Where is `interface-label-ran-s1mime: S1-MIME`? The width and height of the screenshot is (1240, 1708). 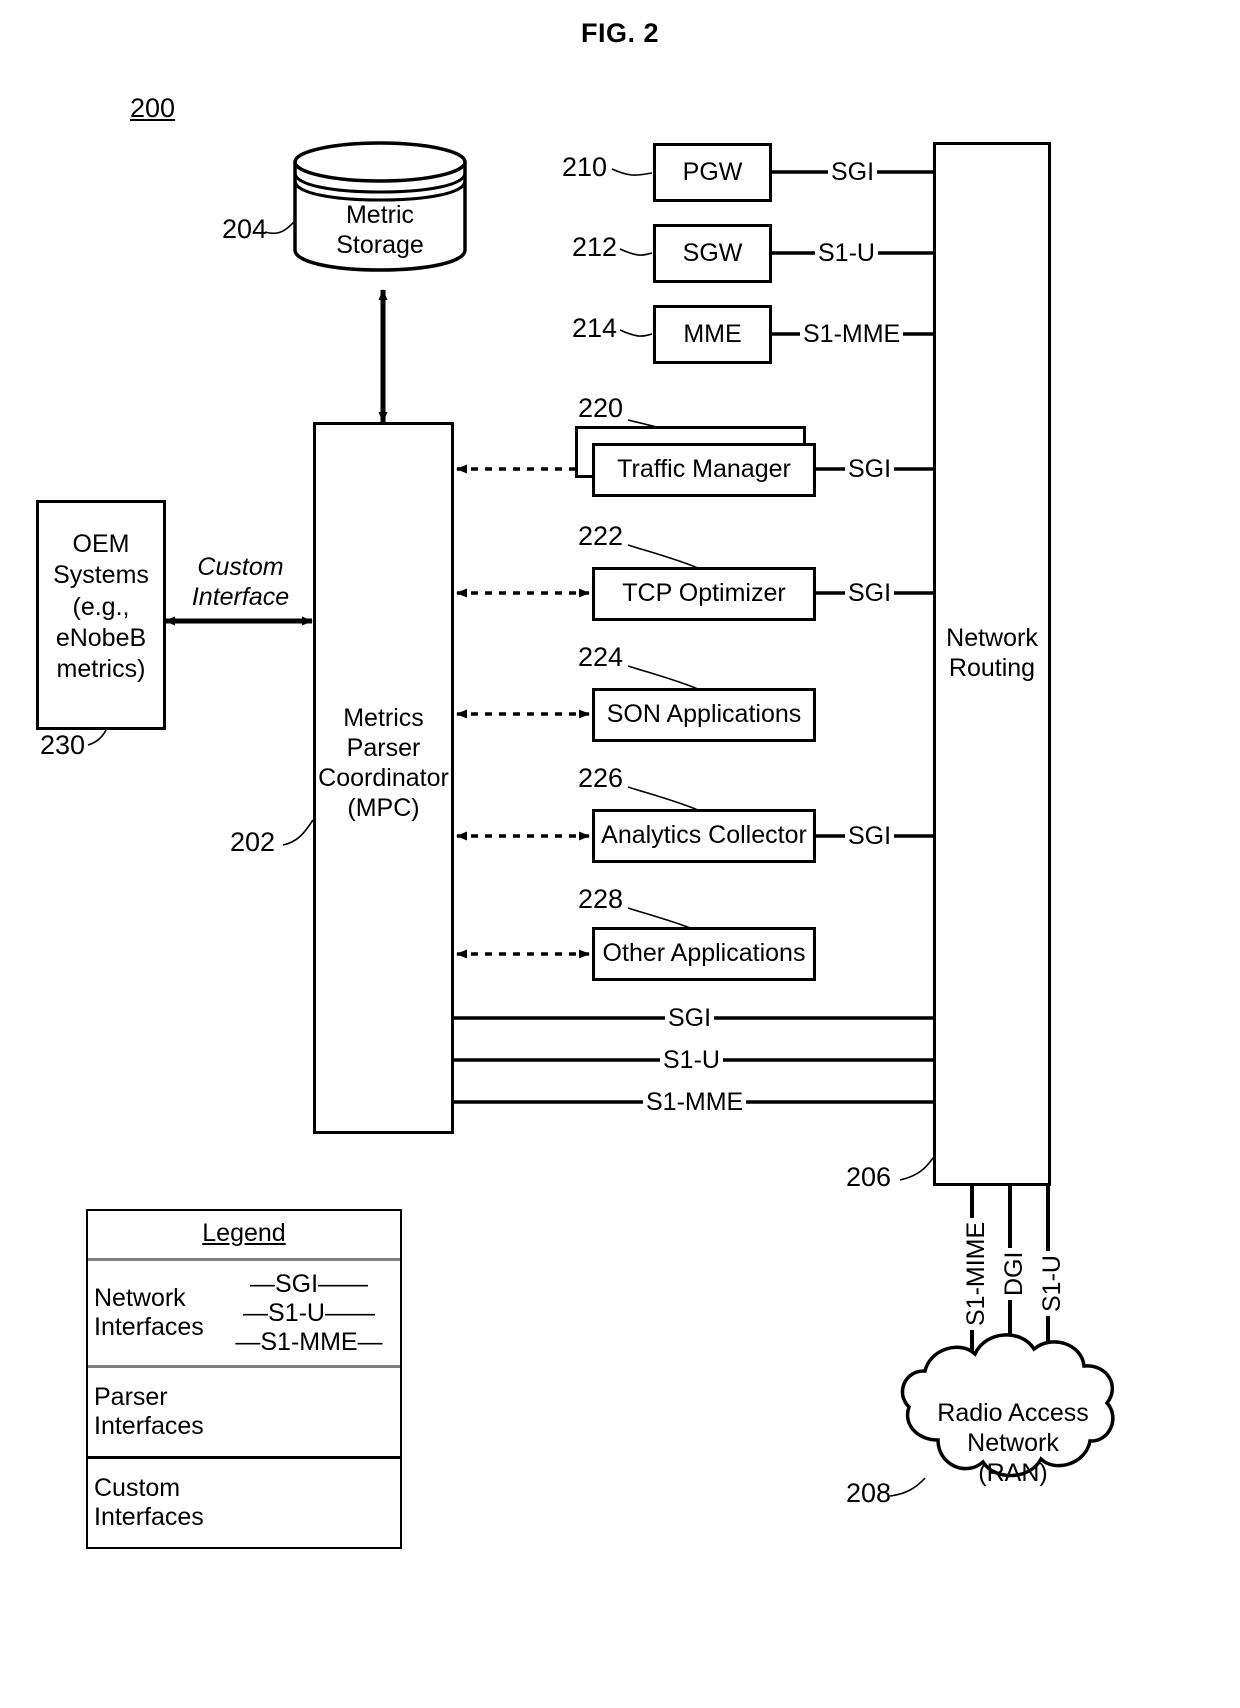 interface-label-ran-s1mime: S1-MIME is located at coordinates (976, 1273).